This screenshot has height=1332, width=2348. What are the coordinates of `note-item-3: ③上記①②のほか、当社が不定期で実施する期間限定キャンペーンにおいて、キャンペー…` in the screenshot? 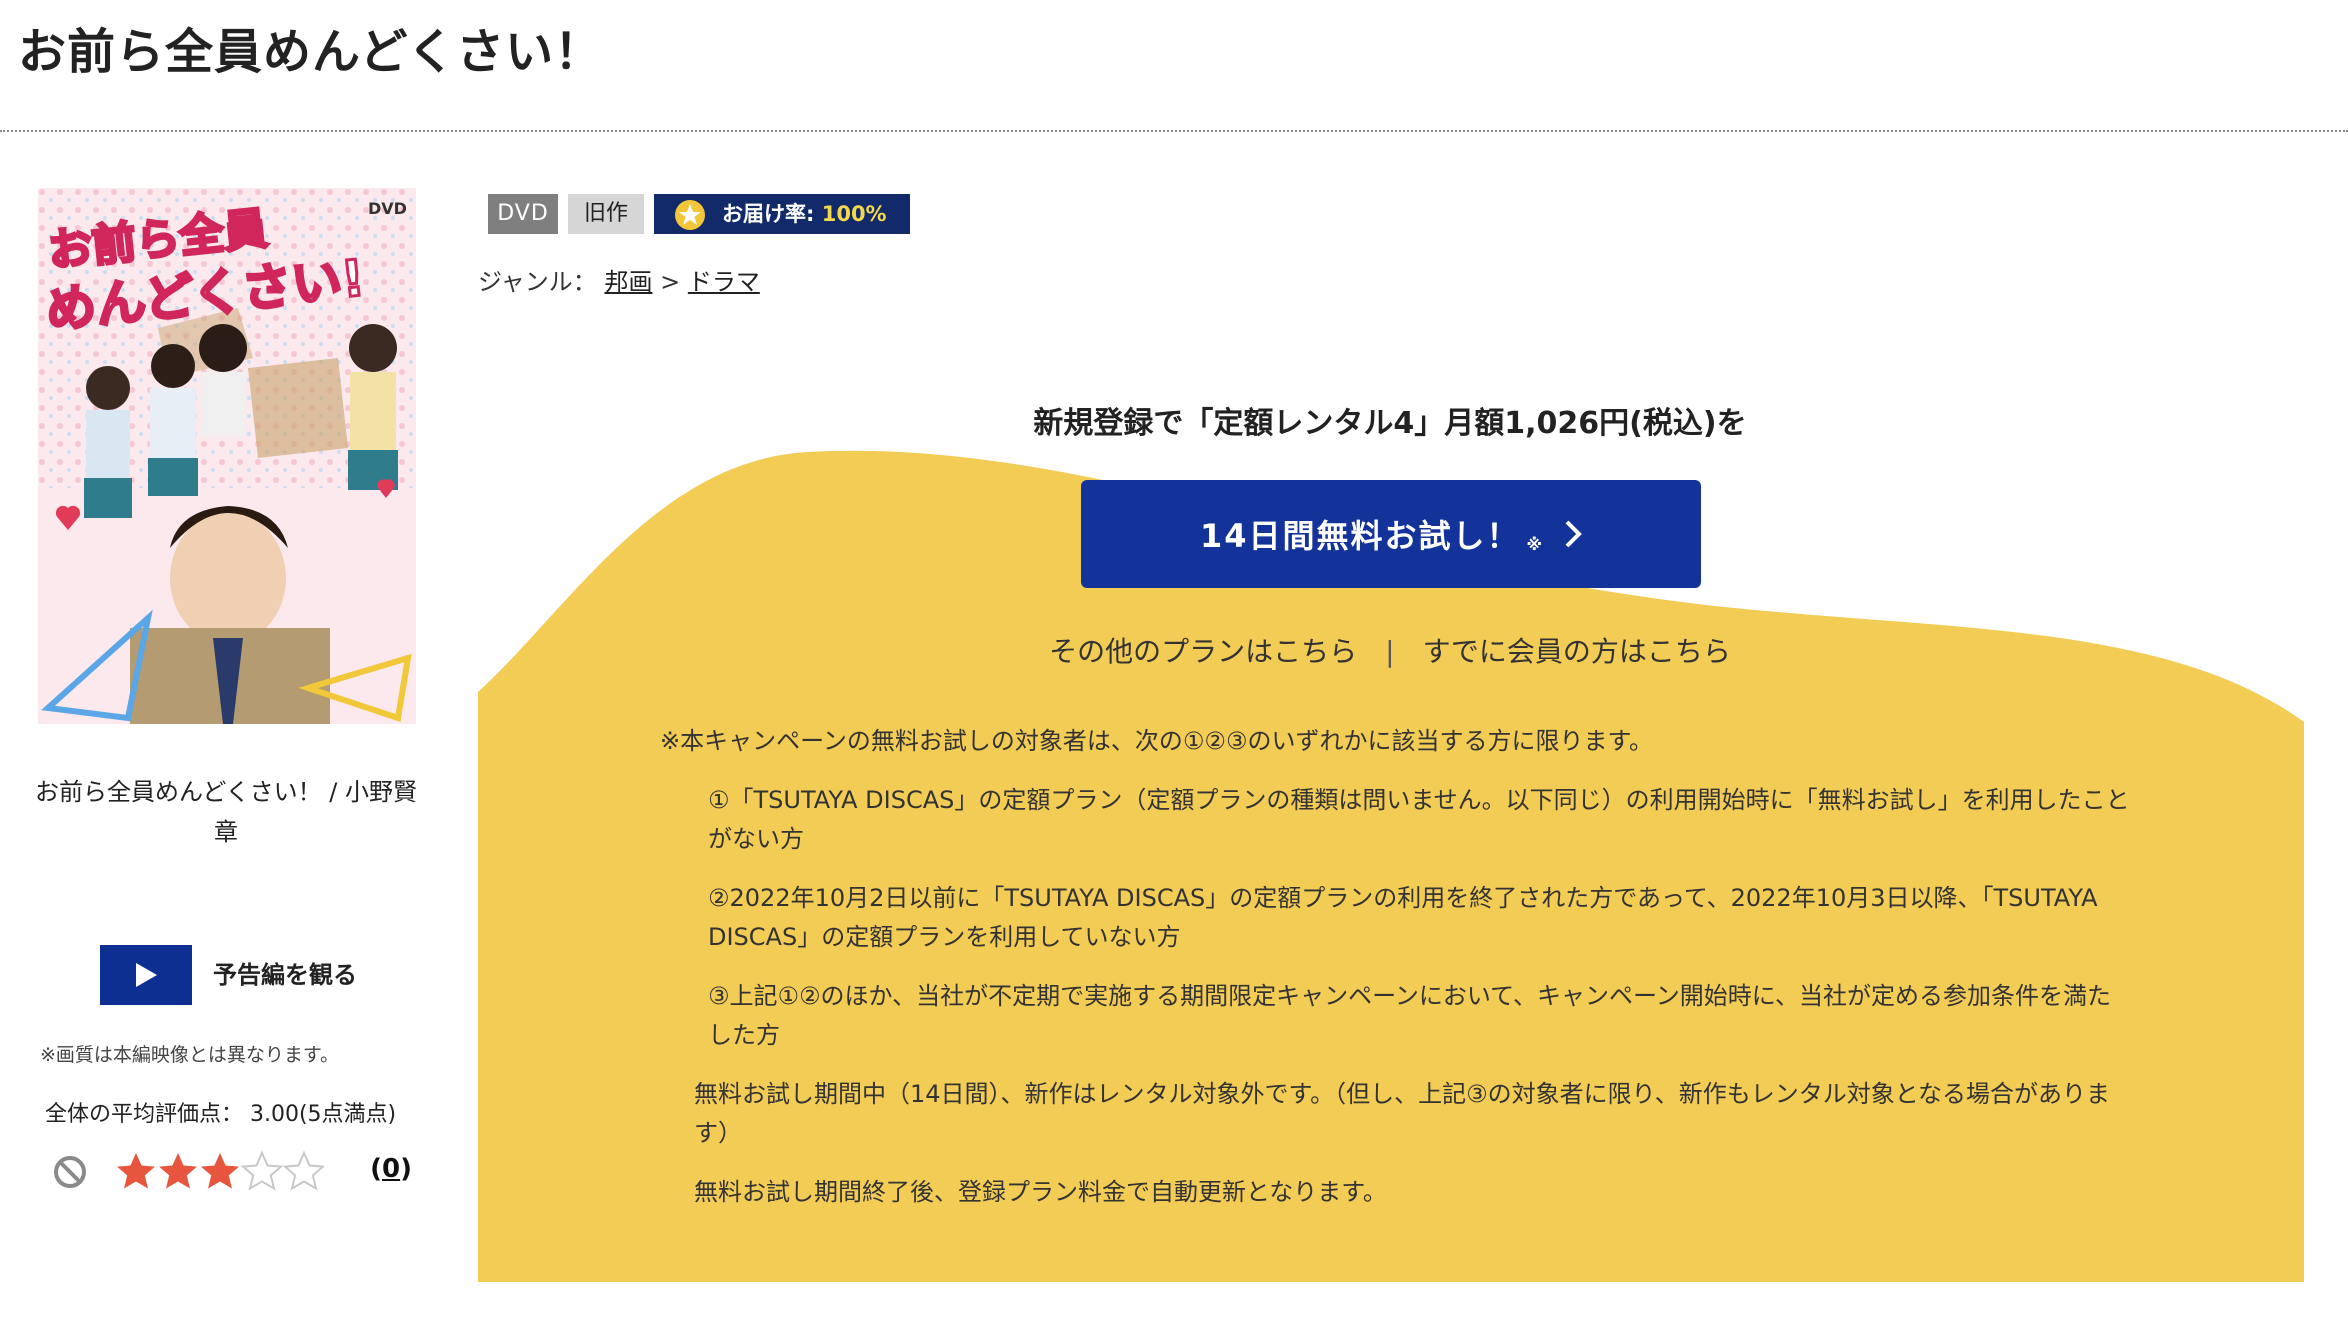 It's located at (1410, 1015).